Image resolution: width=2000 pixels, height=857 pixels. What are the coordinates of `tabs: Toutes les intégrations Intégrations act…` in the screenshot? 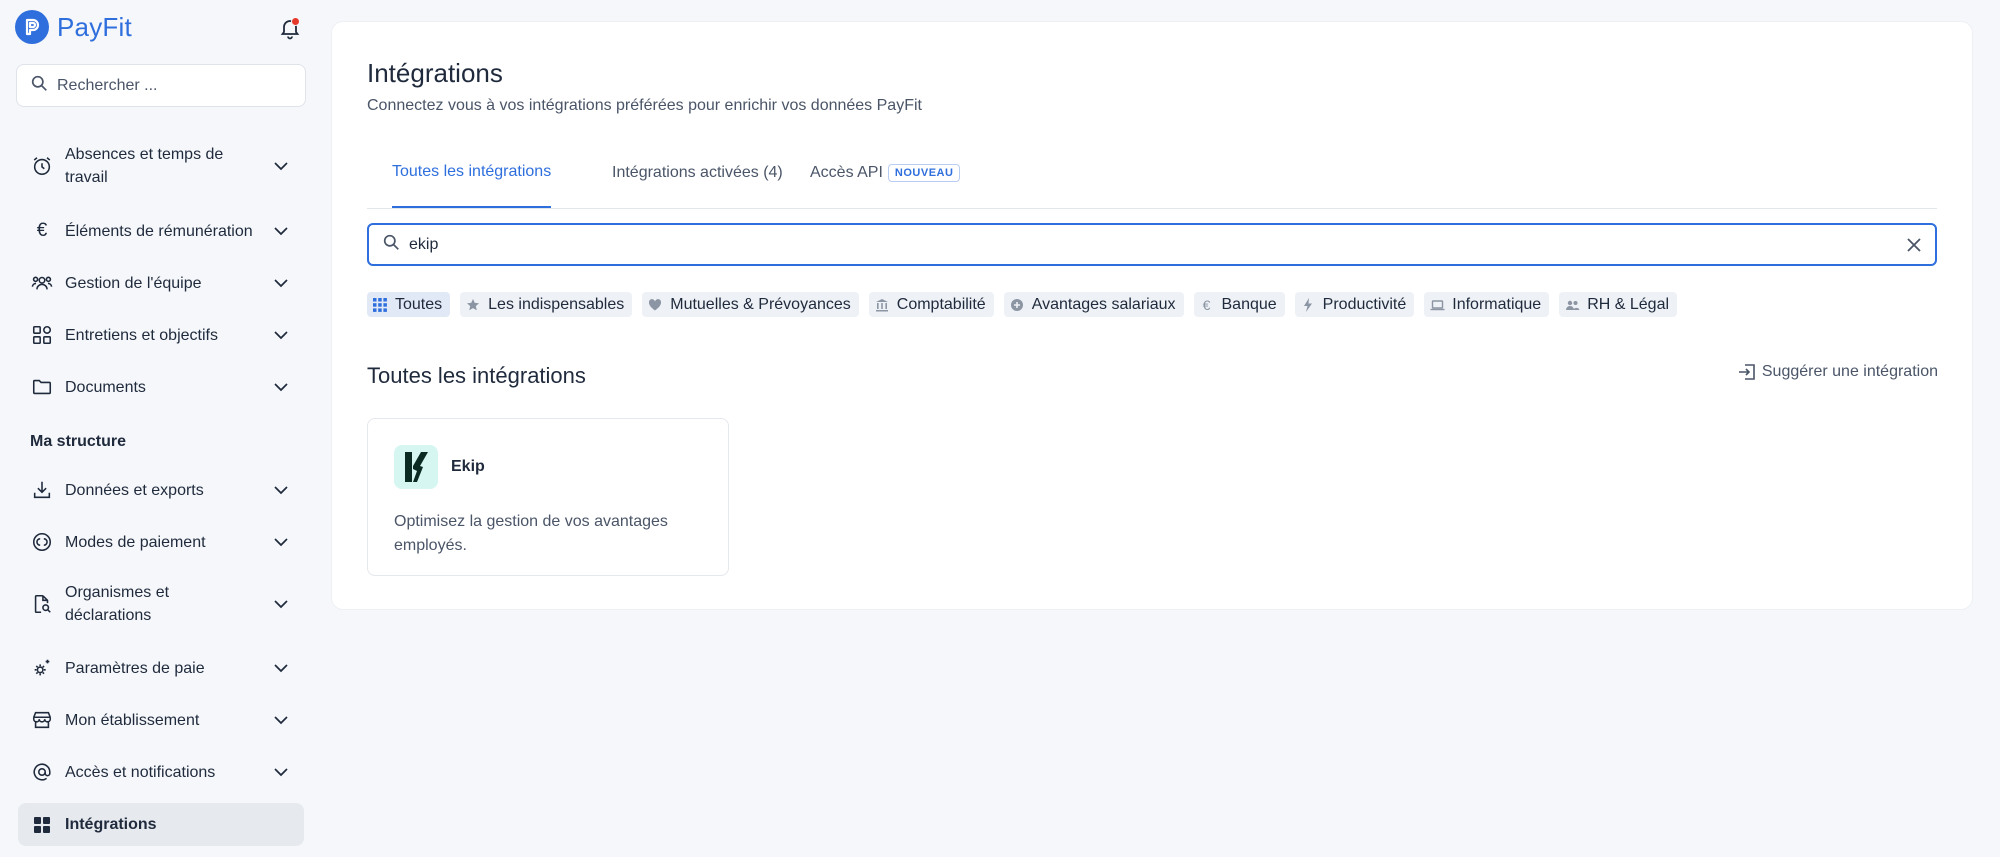 It's located at (1152, 173).